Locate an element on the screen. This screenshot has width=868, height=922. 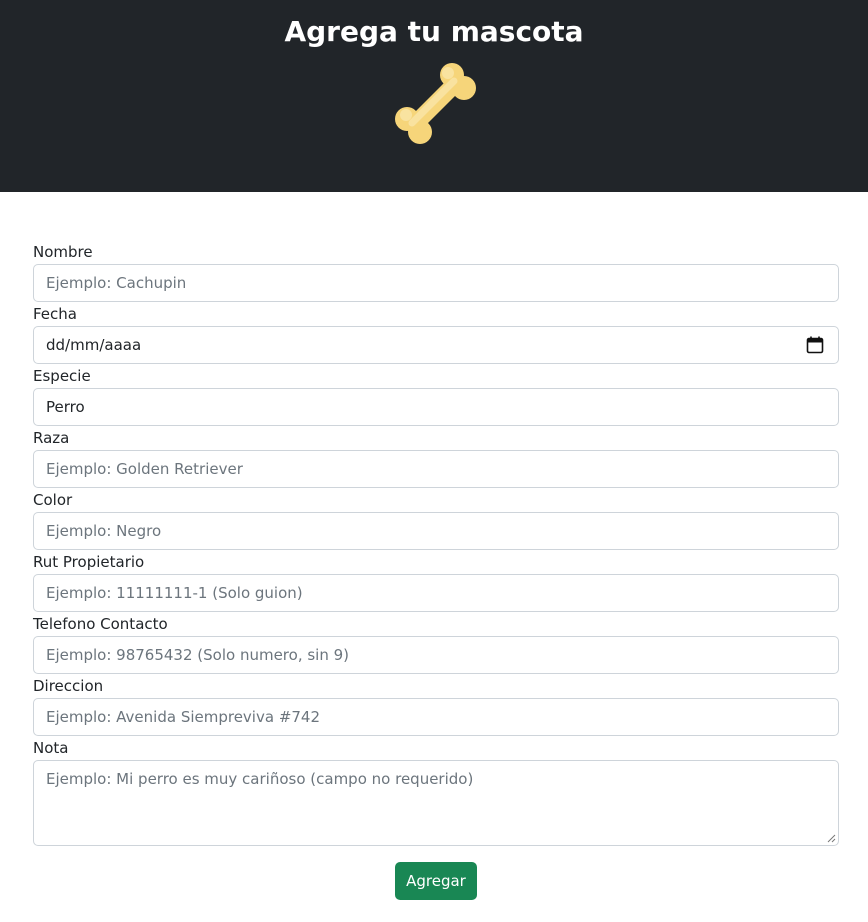
bone-icon is located at coordinates (435, 103).